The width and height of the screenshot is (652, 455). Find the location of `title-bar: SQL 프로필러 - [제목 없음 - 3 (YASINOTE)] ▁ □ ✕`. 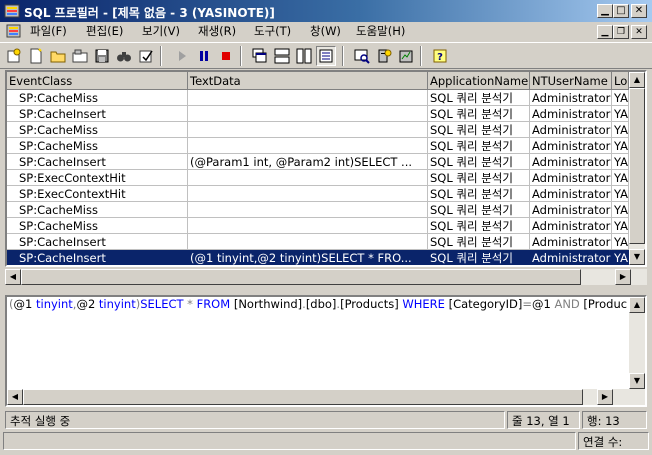

title-bar: SQL 프로필러 - [제목 없음 - 3 (YASINOTE)] ▁ □ ✕ is located at coordinates (326, 11).